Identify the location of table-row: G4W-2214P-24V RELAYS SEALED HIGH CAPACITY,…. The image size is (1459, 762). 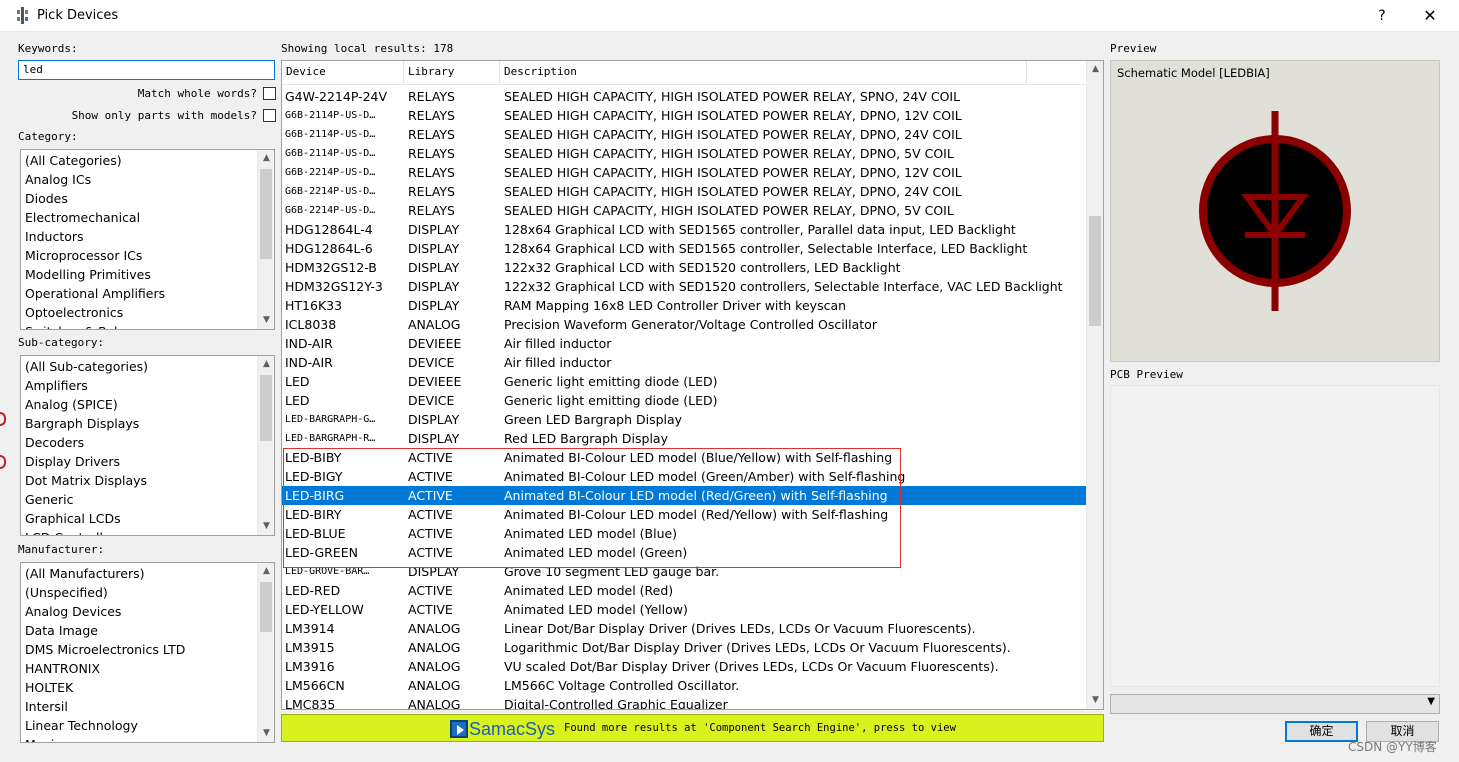
(684, 96).